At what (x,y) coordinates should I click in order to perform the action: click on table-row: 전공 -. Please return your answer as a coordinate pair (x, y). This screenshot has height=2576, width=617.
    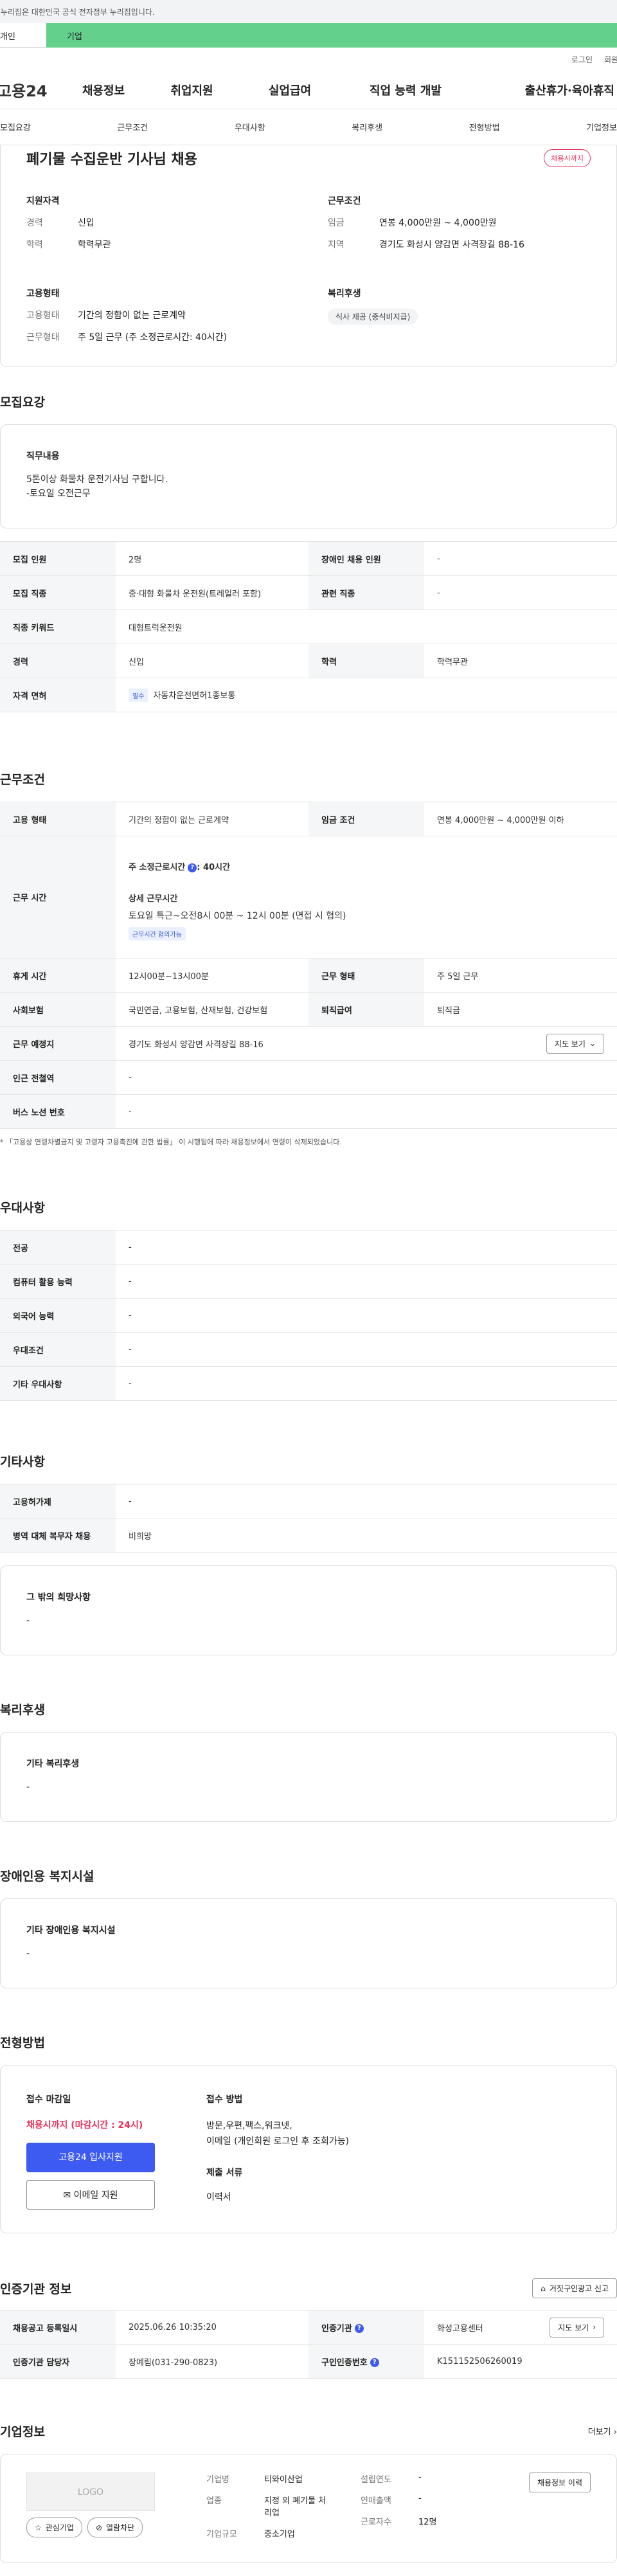
    Looking at the image, I should click on (308, 1247).